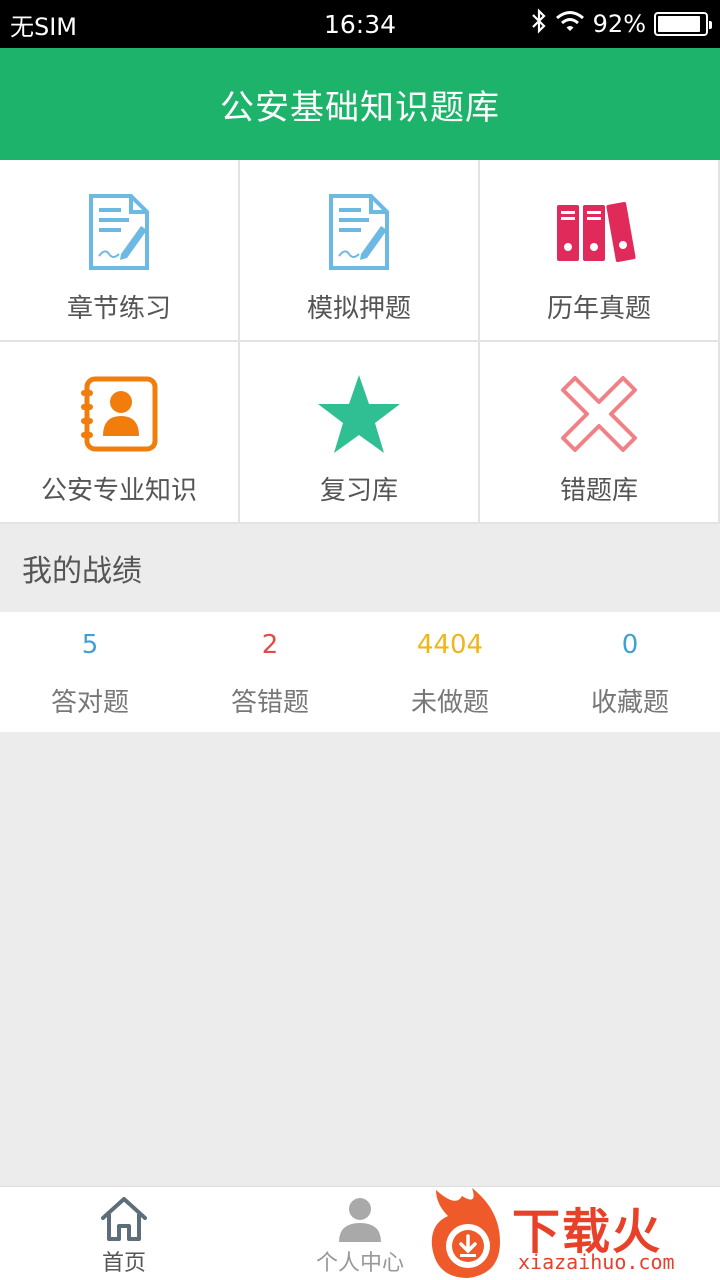  What do you see at coordinates (360, 107) in the screenshot?
I see `page-title: 公安基础知识题库` at bounding box center [360, 107].